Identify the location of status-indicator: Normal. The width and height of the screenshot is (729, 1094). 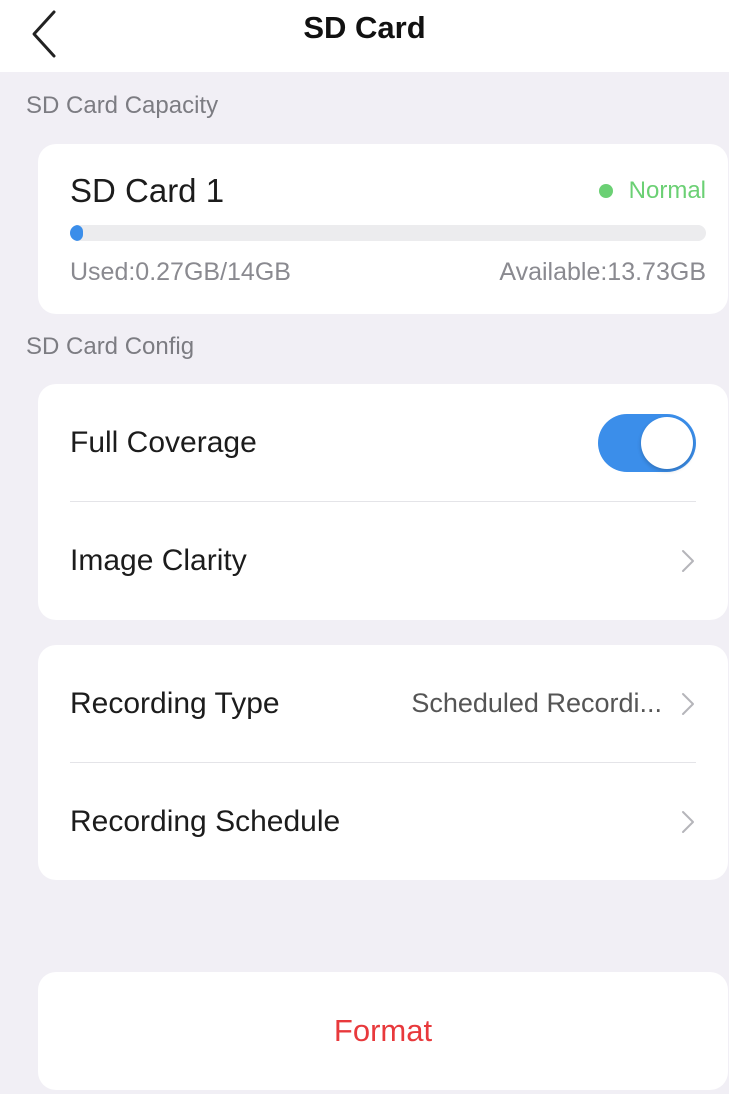
(652, 191).